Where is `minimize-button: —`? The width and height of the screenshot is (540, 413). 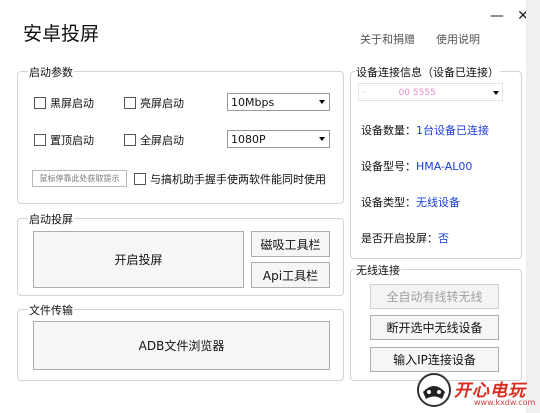 minimize-button: — is located at coordinates (497, 16).